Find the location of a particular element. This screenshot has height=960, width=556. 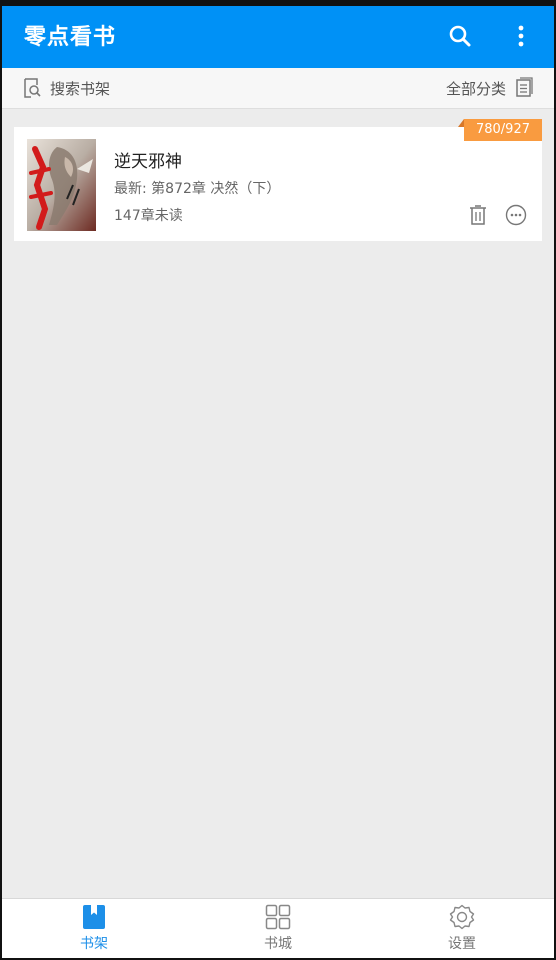

shelf-toolbar: 搜索书架 全部分类 is located at coordinates (278, 88).